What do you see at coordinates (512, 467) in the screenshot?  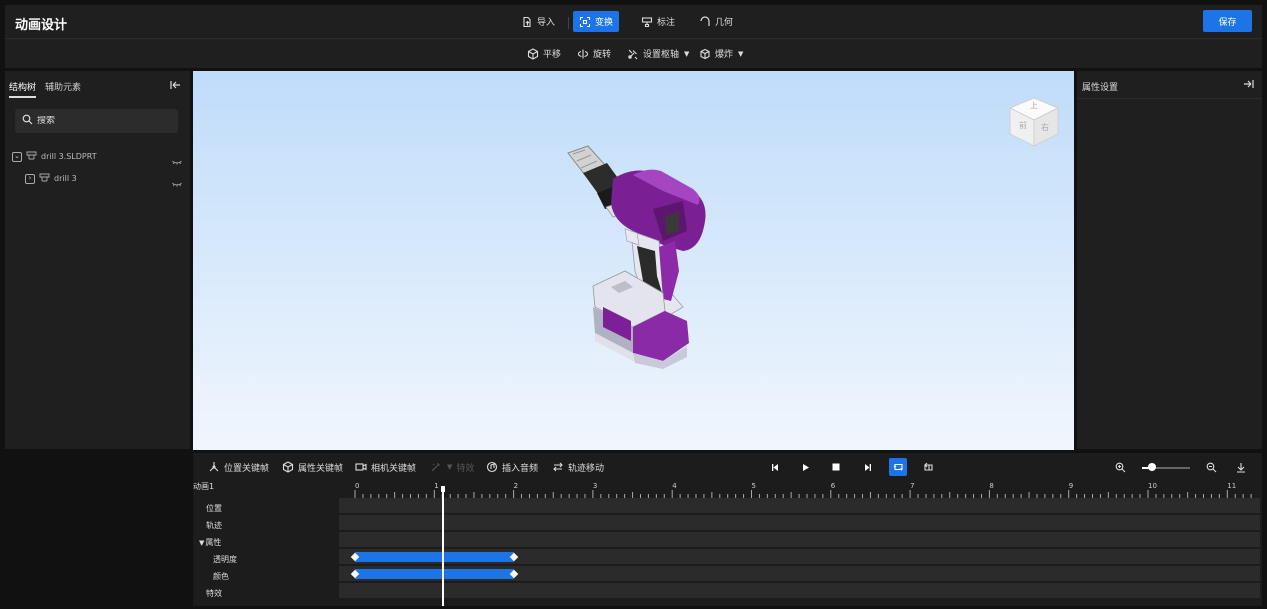 I see `insert-audio-button: 插入音频` at bounding box center [512, 467].